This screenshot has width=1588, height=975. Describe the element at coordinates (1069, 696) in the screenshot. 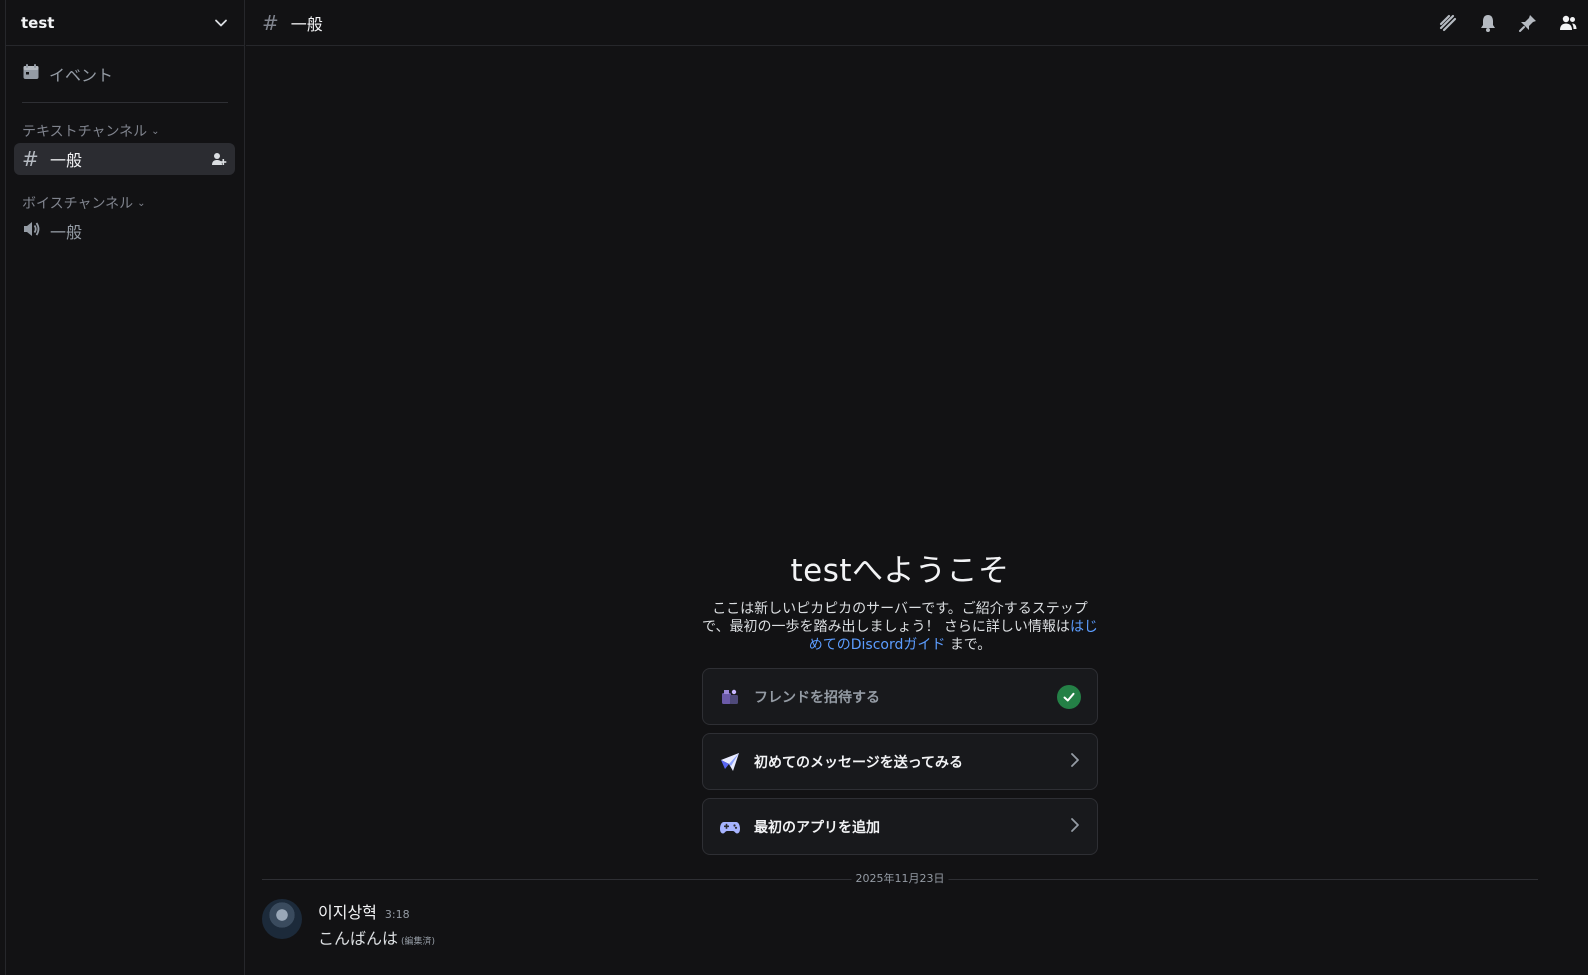

I see `checkmark-icon` at that location.